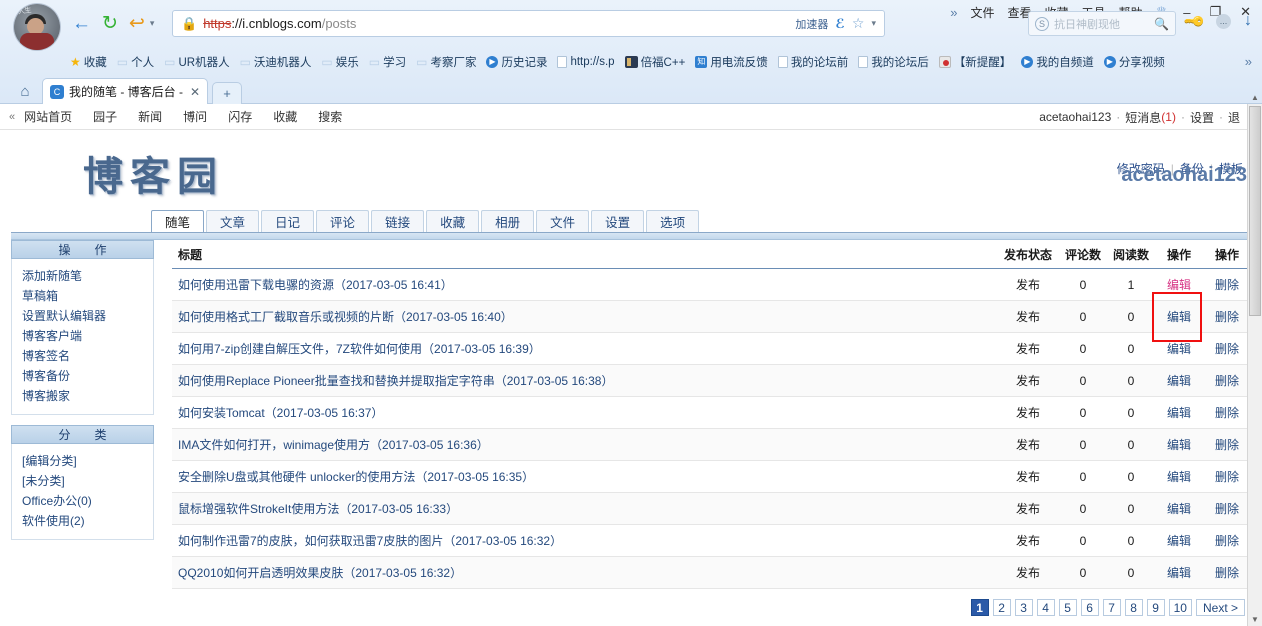 The image size is (1262, 626). Describe the element at coordinates (135, 62) in the screenshot. I see `bookmark-item: ▭ 个人` at that location.